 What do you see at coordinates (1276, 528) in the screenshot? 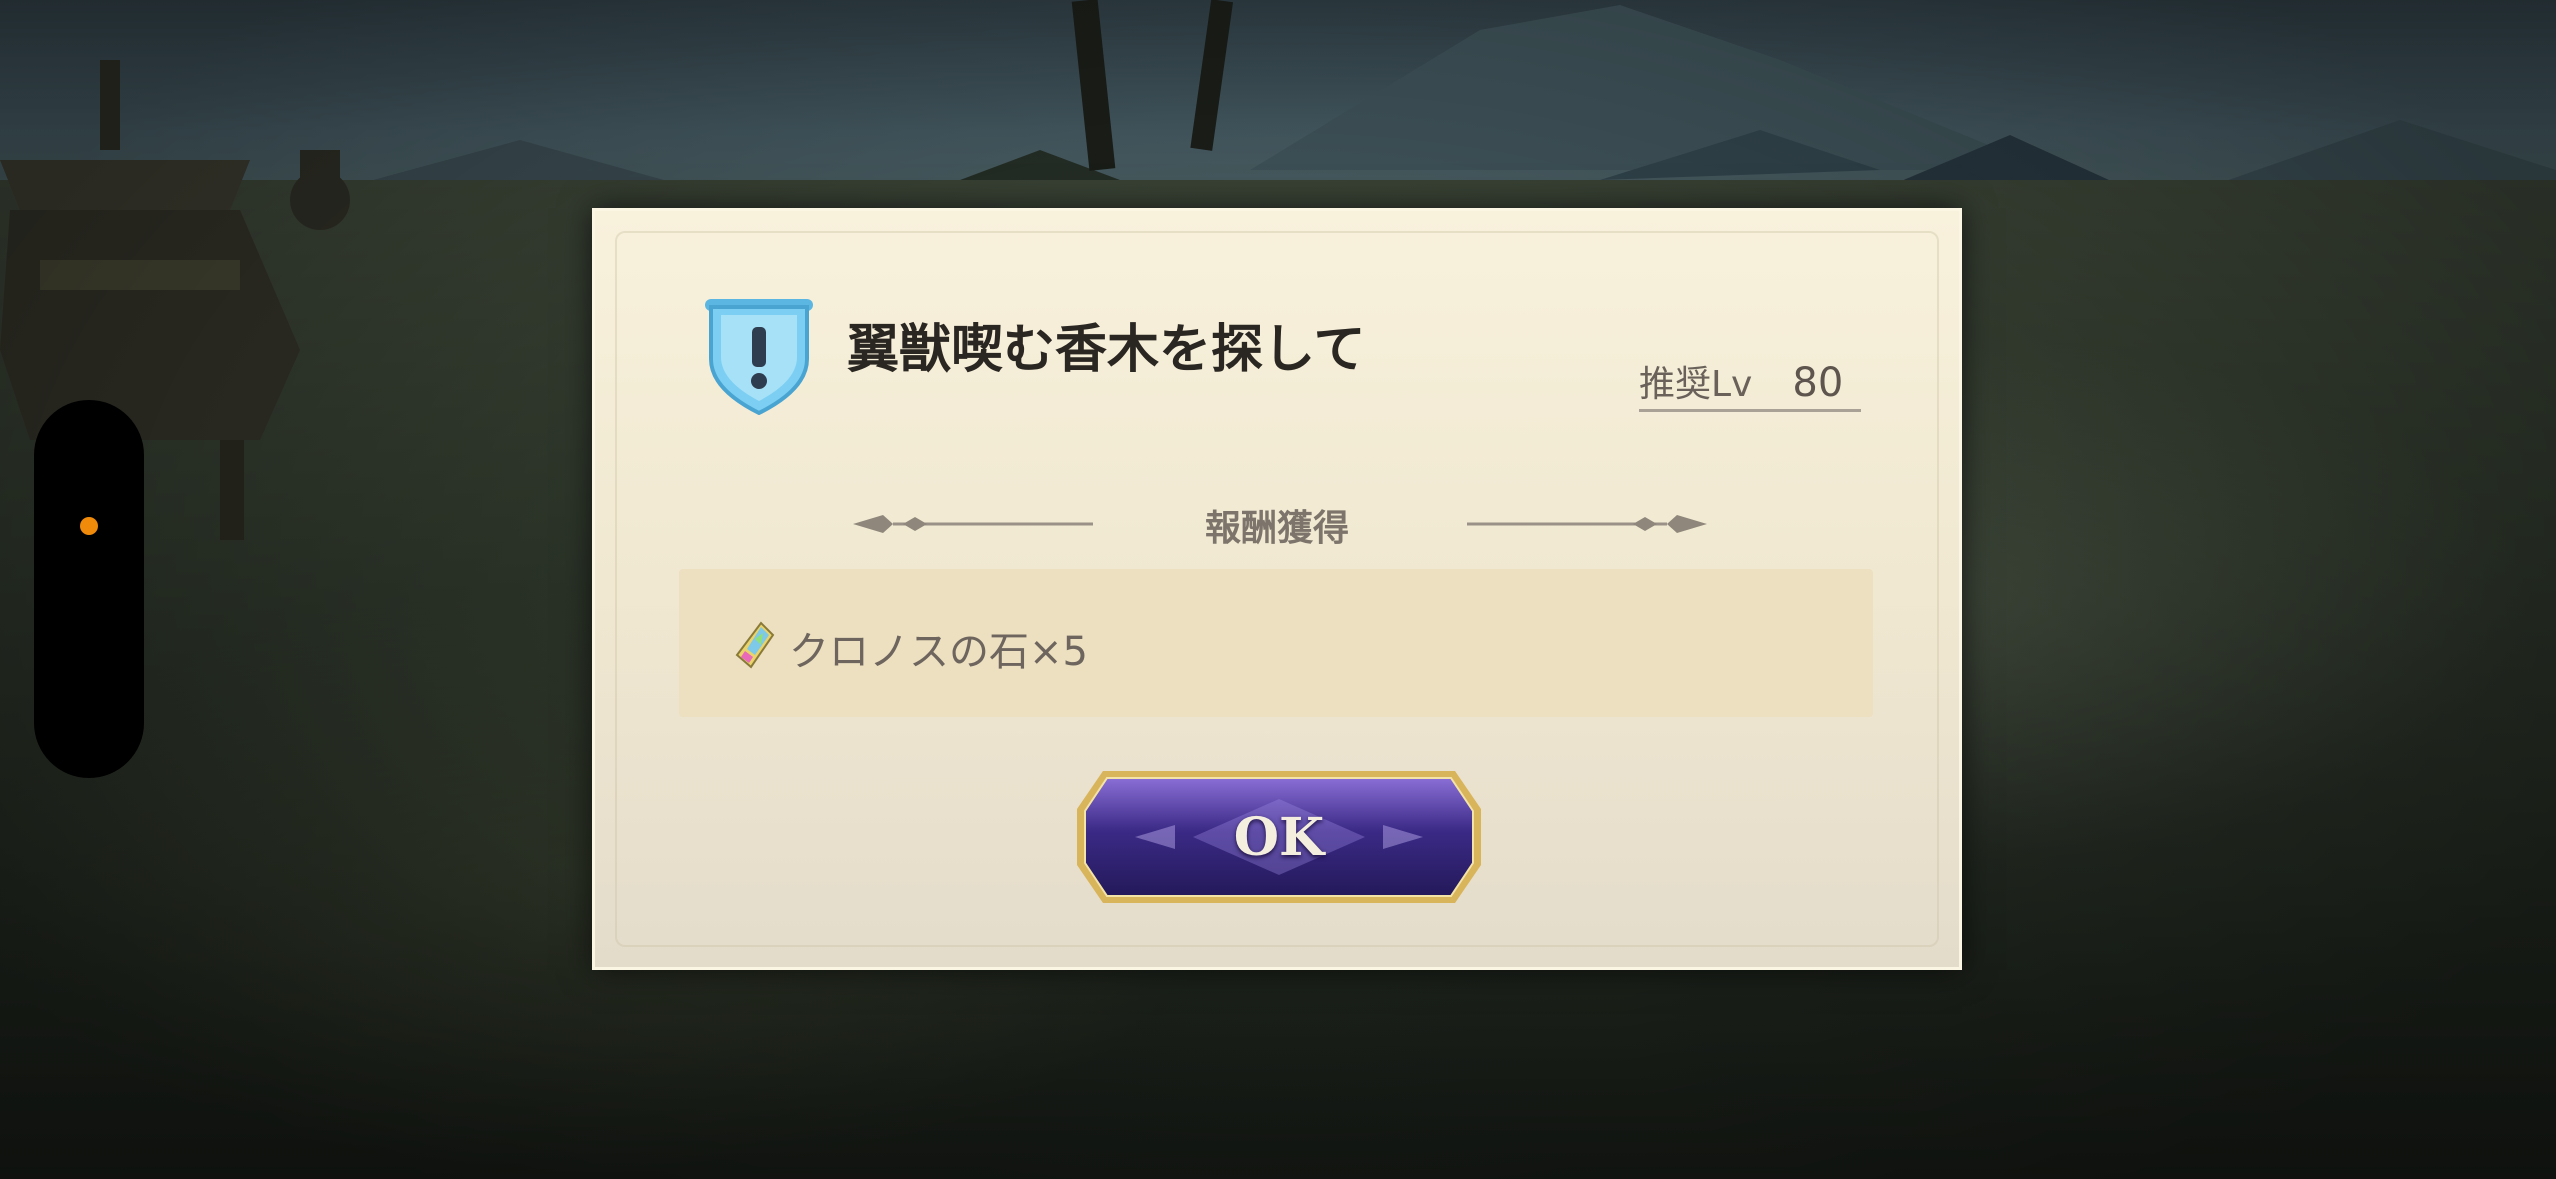
I see `reward-heading: 報酬獲得` at bounding box center [1276, 528].